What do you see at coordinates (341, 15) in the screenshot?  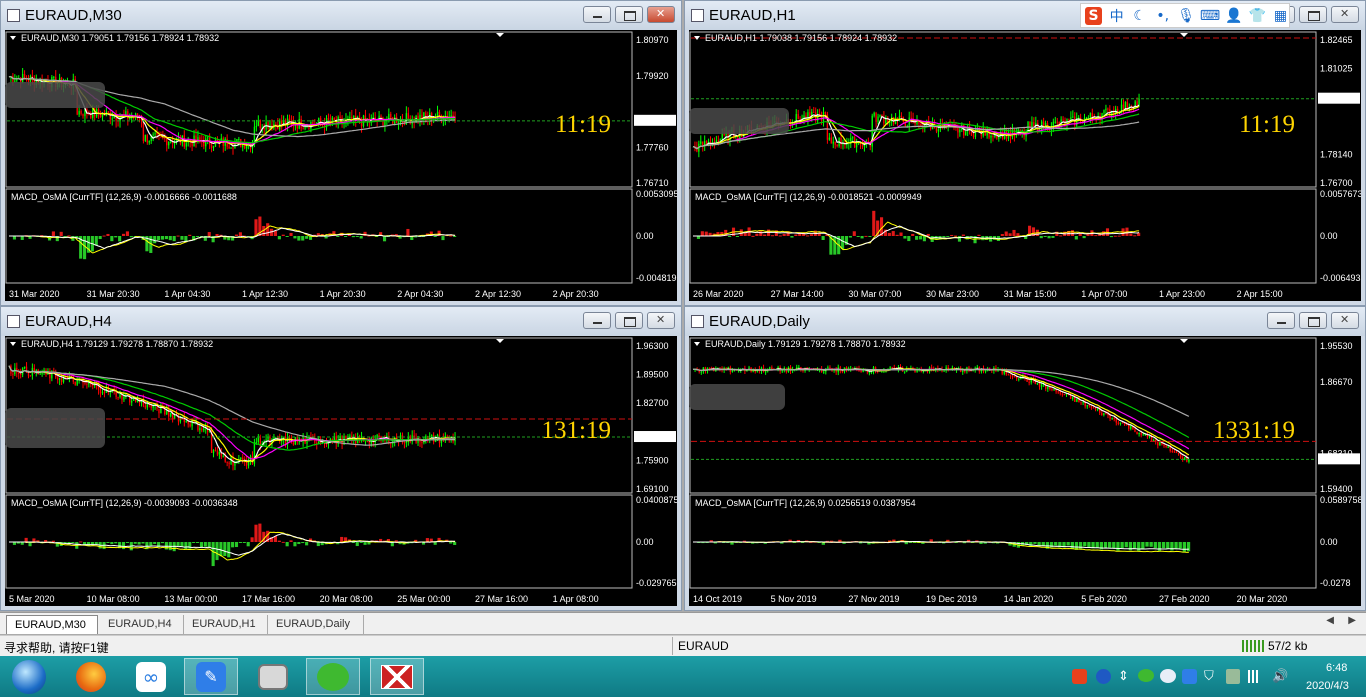 I see `title-bar: EURAUD,M30` at bounding box center [341, 15].